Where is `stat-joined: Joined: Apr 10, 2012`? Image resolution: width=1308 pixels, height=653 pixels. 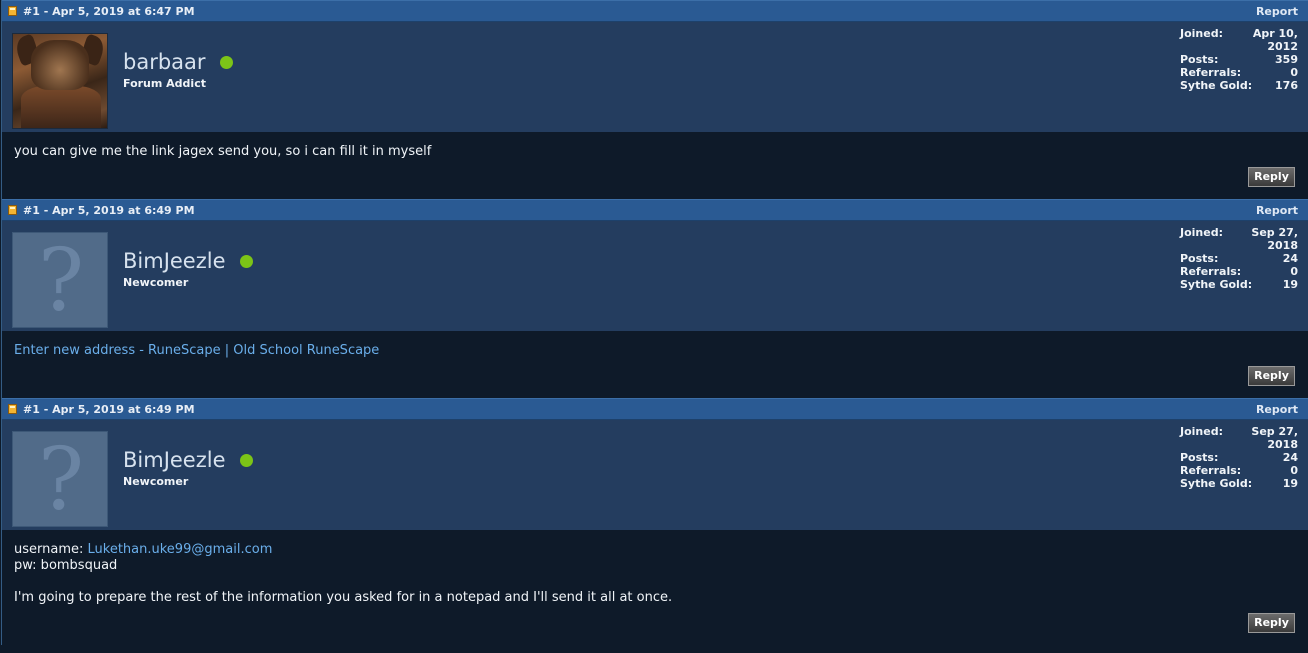
stat-joined: Joined: Apr 10, 2012 is located at coordinates (1239, 40).